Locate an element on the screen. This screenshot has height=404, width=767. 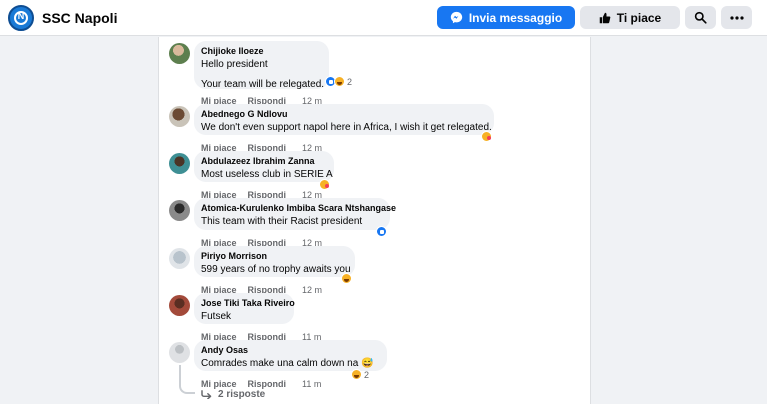
care-reaction-icon is located at coordinates (486, 136).